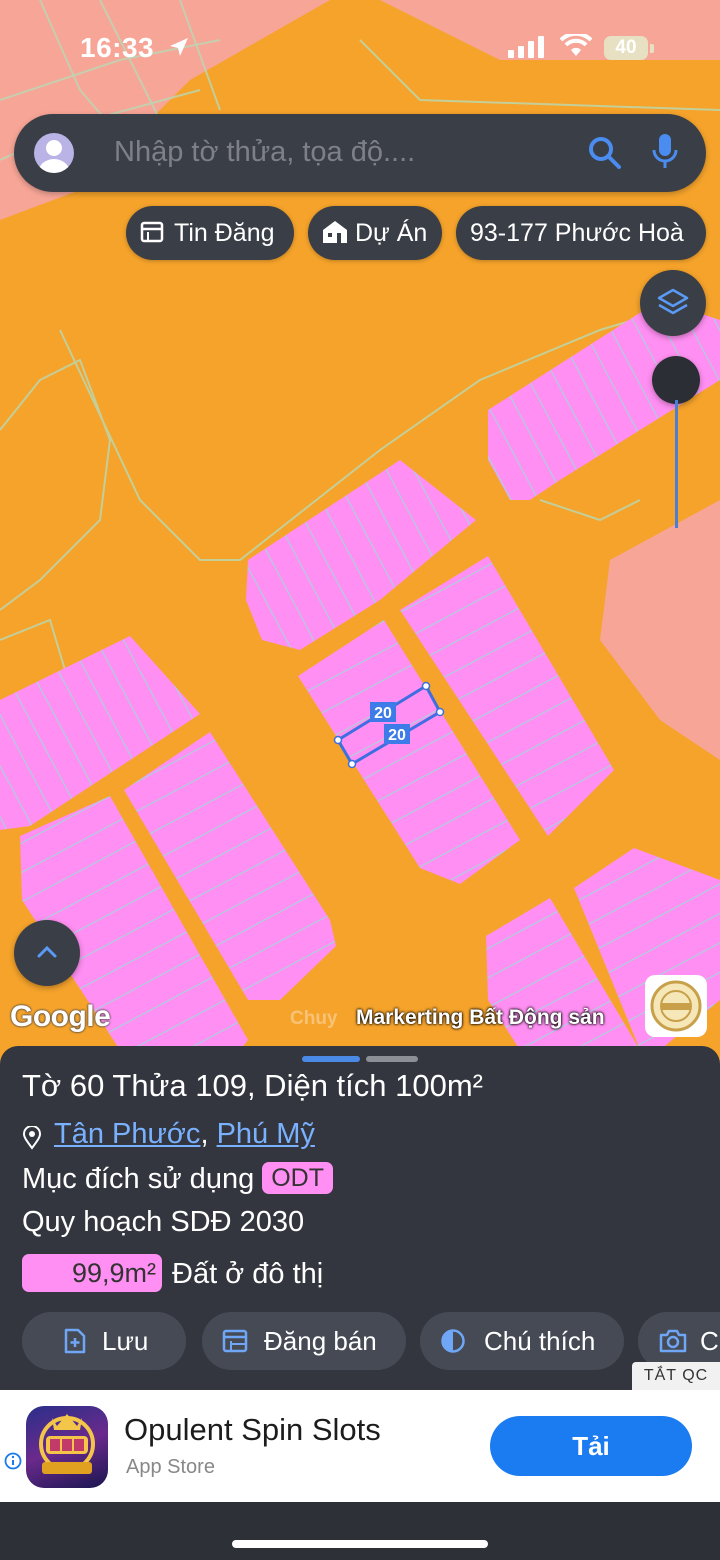  What do you see at coordinates (676, 1376) in the screenshot?
I see `hide-ads-button: TẮT QC` at bounding box center [676, 1376].